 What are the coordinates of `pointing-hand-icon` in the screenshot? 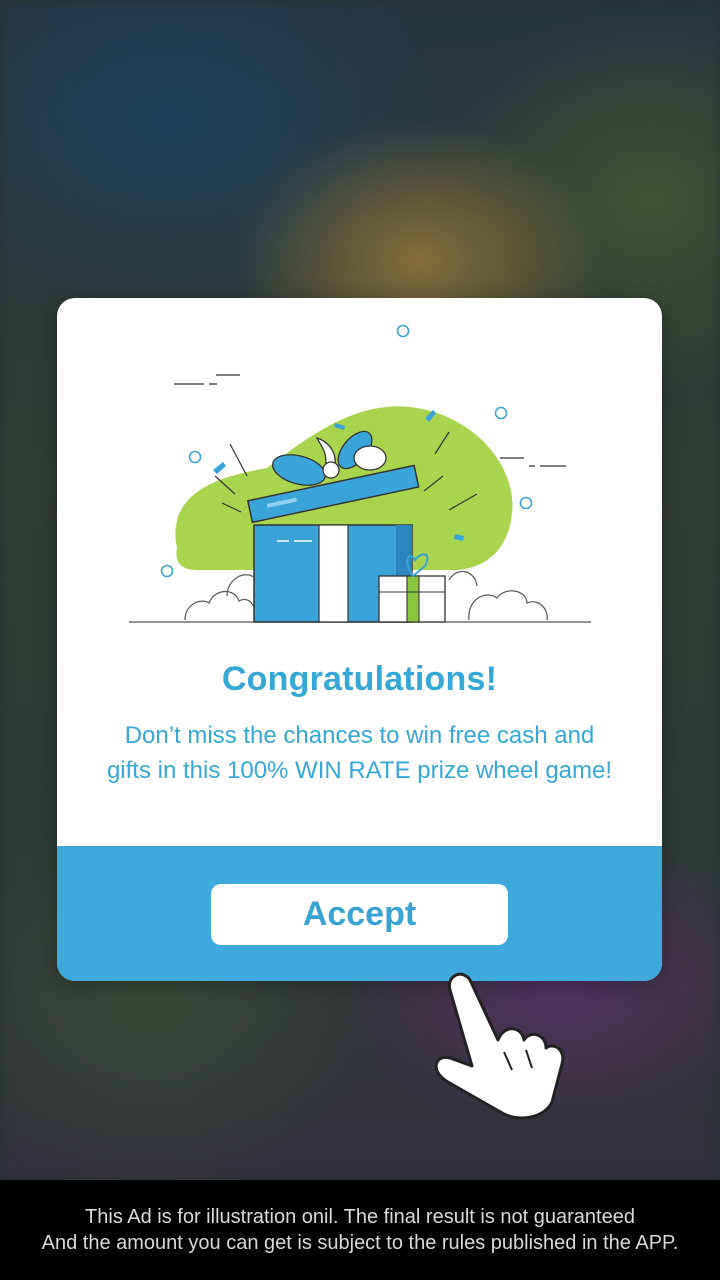 It's located at (499, 1046).